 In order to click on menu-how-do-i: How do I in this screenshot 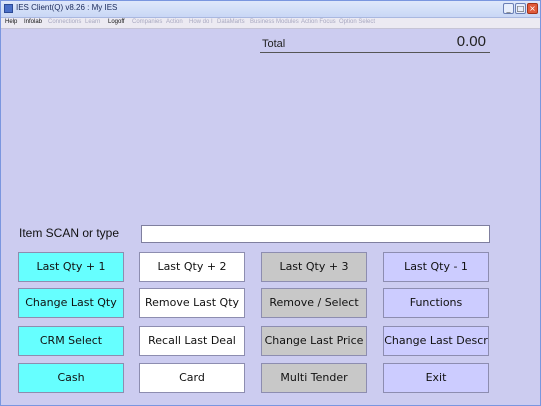, I will do `click(201, 22)`.